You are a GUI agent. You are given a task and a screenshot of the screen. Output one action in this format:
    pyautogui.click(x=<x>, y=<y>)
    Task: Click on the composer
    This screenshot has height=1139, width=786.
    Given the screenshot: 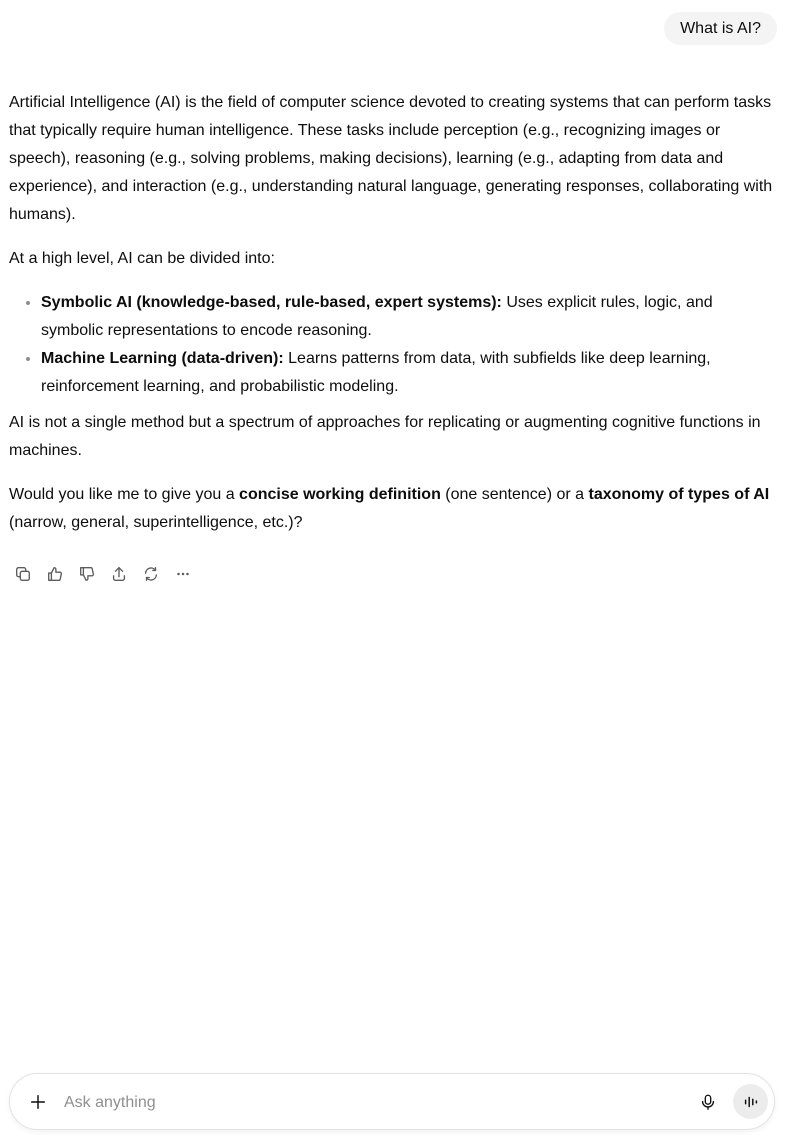 What is the action you would take?
    pyautogui.click(x=392, y=1101)
    